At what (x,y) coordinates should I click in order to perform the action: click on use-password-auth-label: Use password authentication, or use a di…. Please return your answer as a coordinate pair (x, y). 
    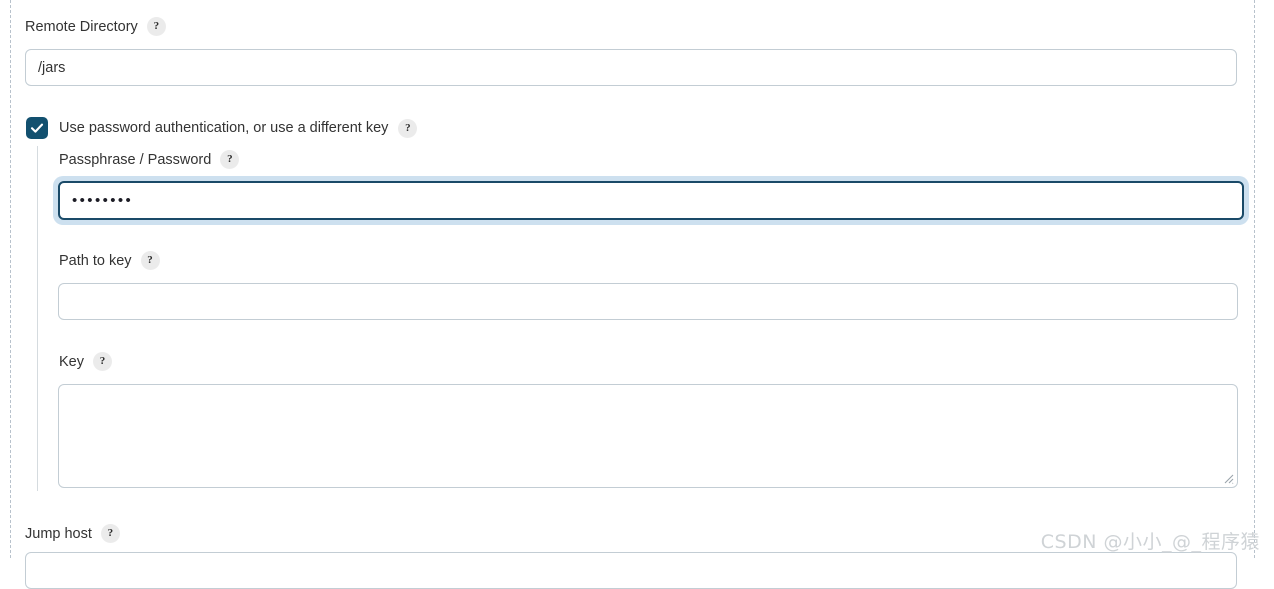
    Looking at the image, I should click on (238, 128).